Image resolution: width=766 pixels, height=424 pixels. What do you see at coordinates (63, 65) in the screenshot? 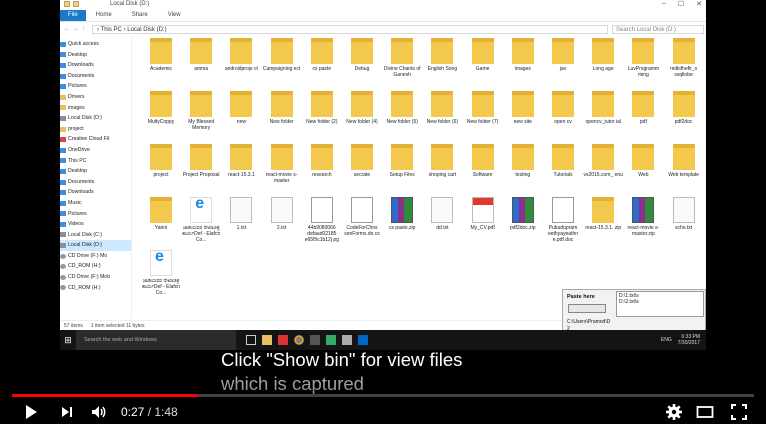
I see `download-icon` at bounding box center [63, 65].